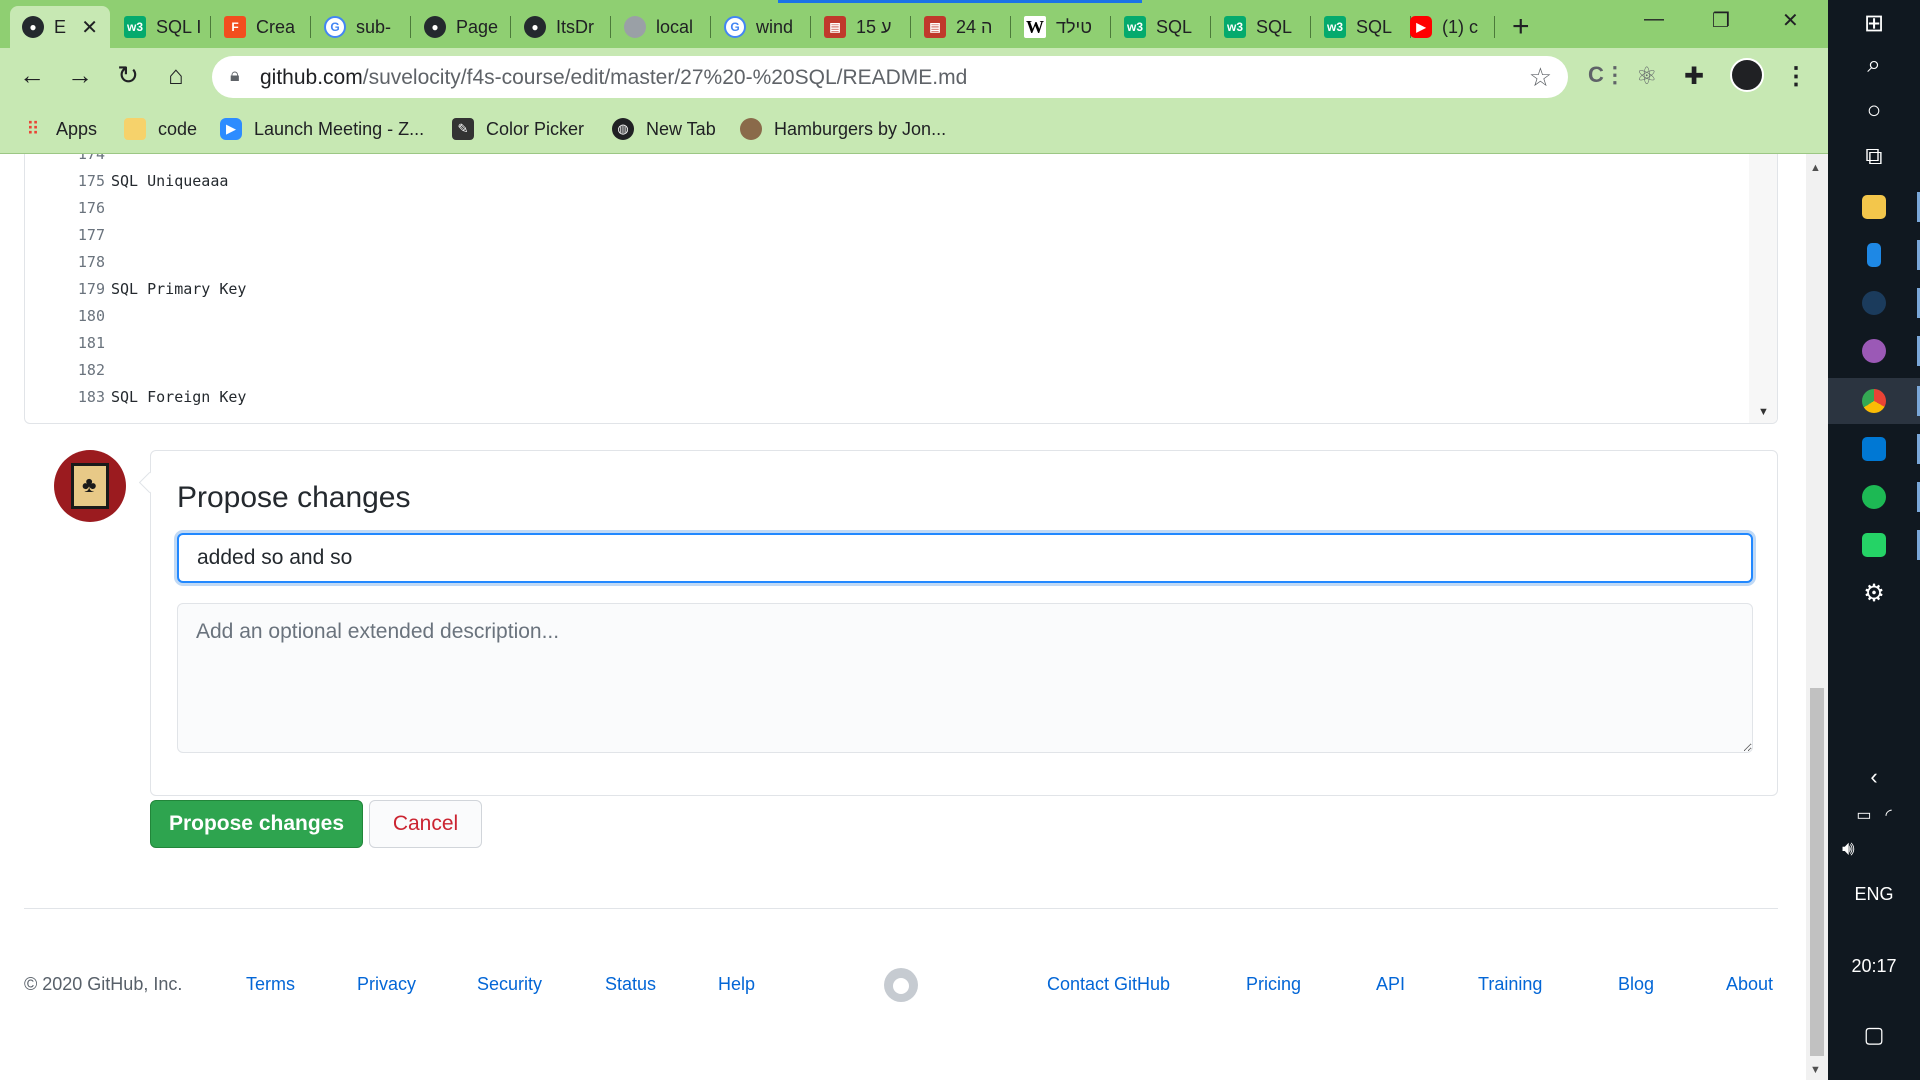 This screenshot has width=1920, height=1080. What do you see at coordinates (179, 288) in the screenshot?
I see `line-text: SQL Primary Key` at bounding box center [179, 288].